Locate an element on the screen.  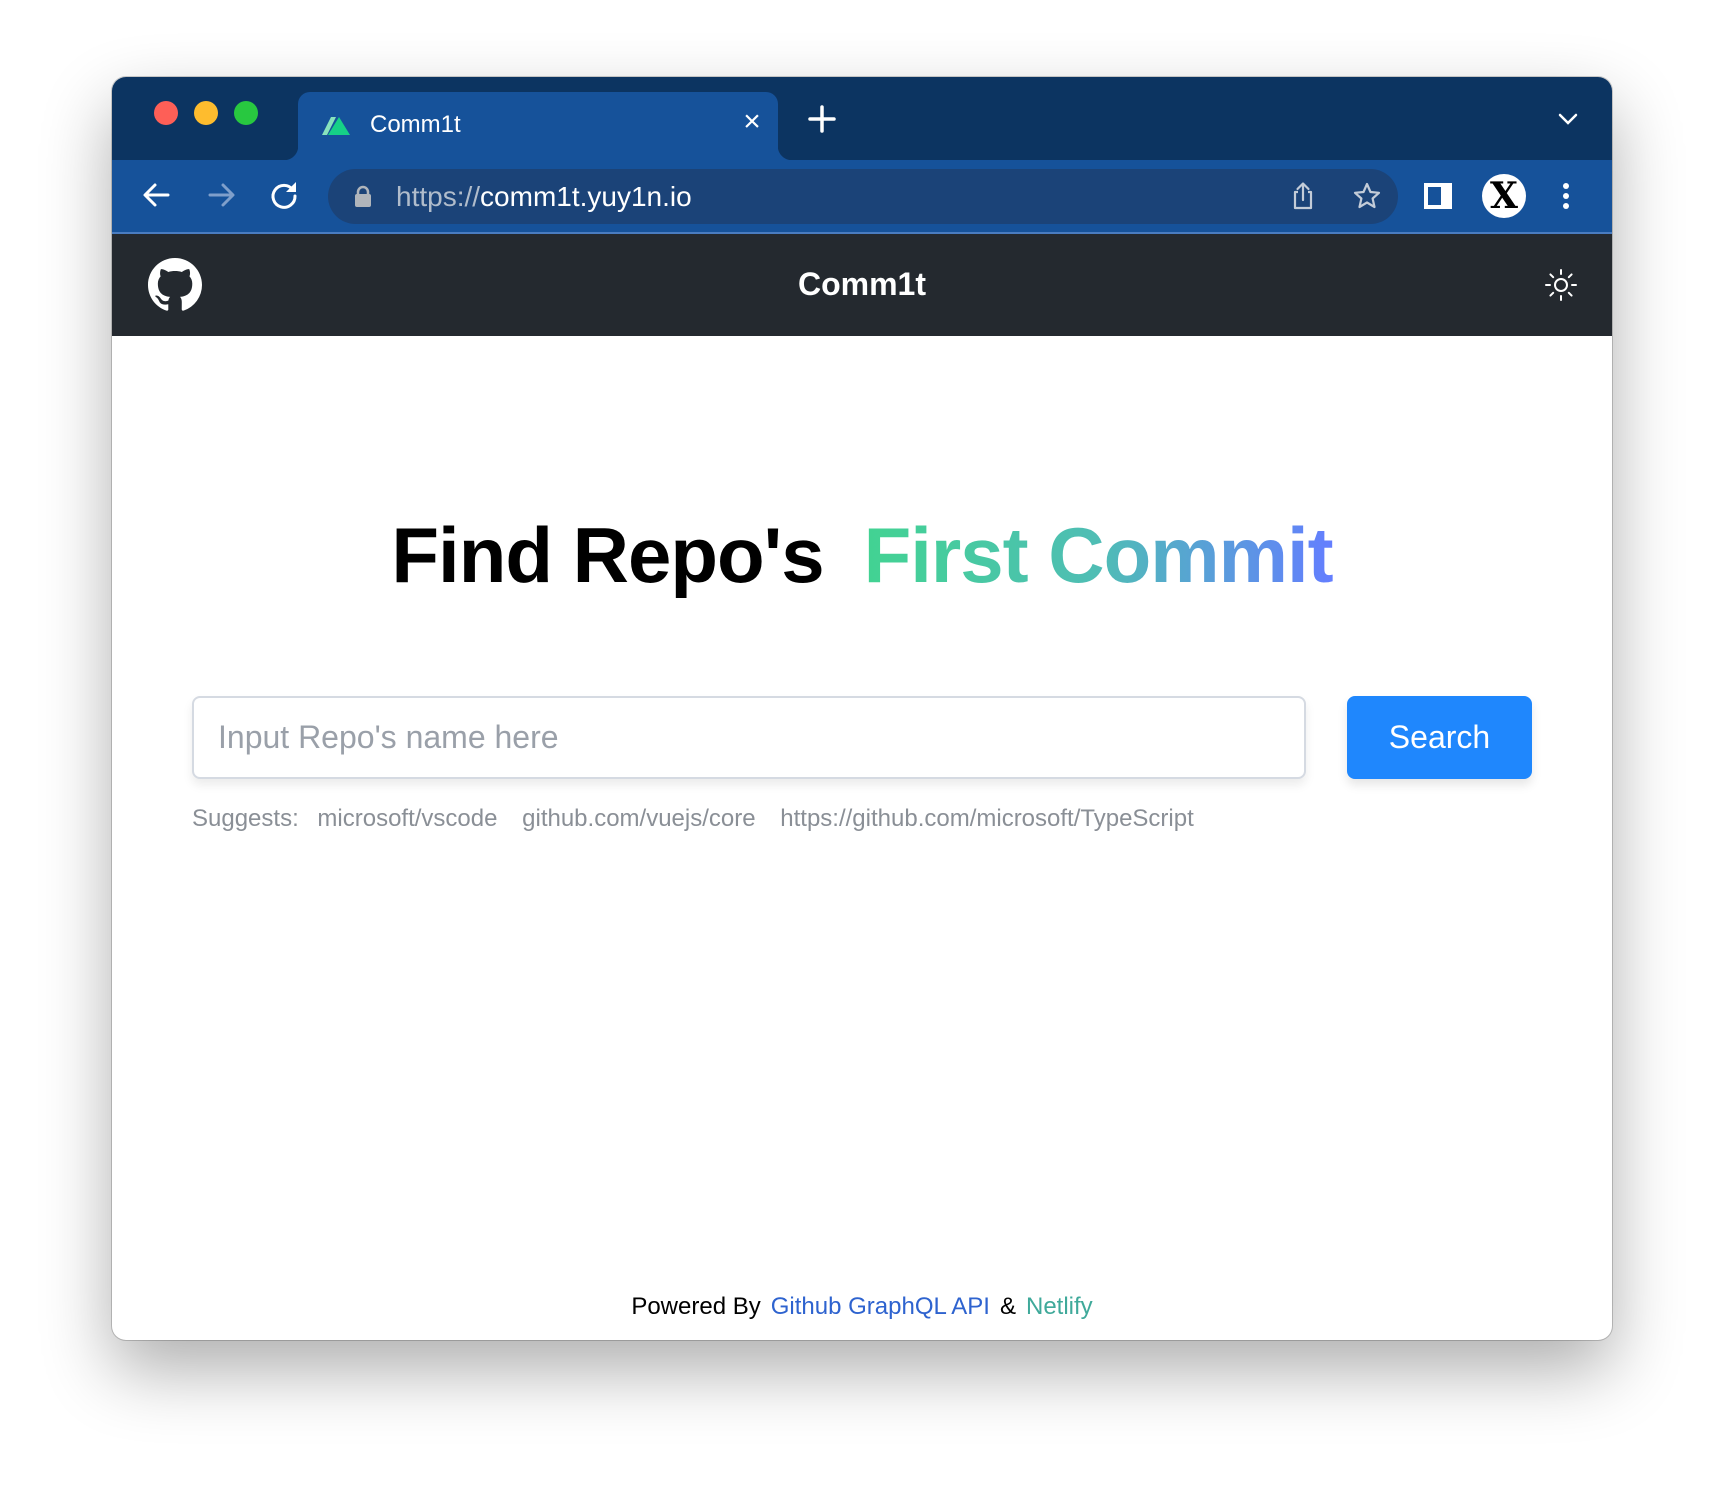
arrow-right-icon is located at coordinates (221, 195).